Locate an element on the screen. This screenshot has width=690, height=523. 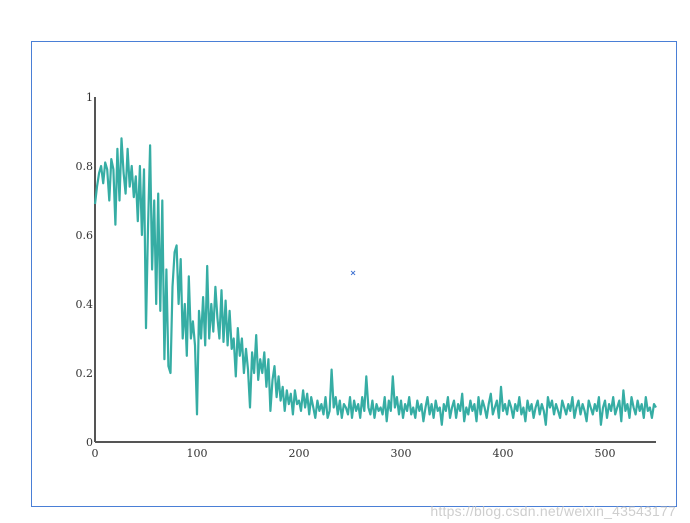
y-tick-label: 1 is located at coordinates (89, 97).